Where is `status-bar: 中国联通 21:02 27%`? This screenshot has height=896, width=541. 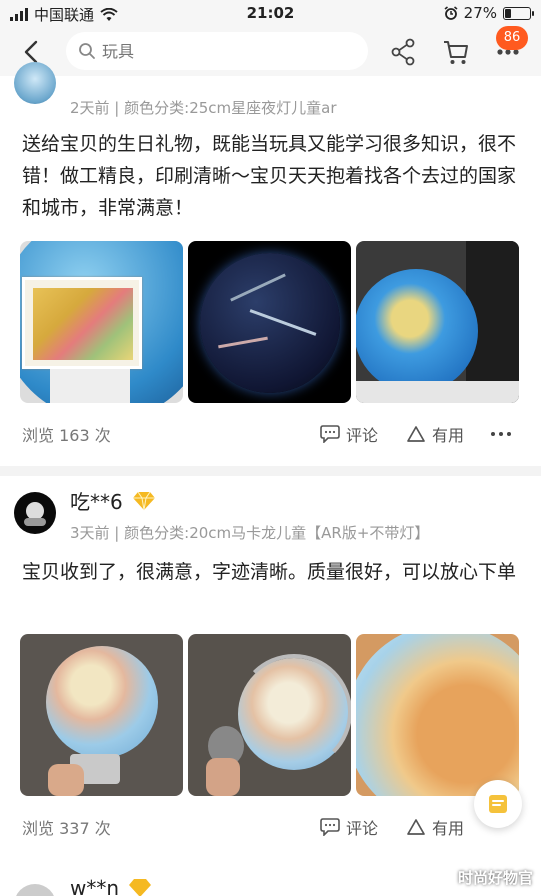 status-bar: 中国联通 21:02 27% is located at coordinates (270, 14).